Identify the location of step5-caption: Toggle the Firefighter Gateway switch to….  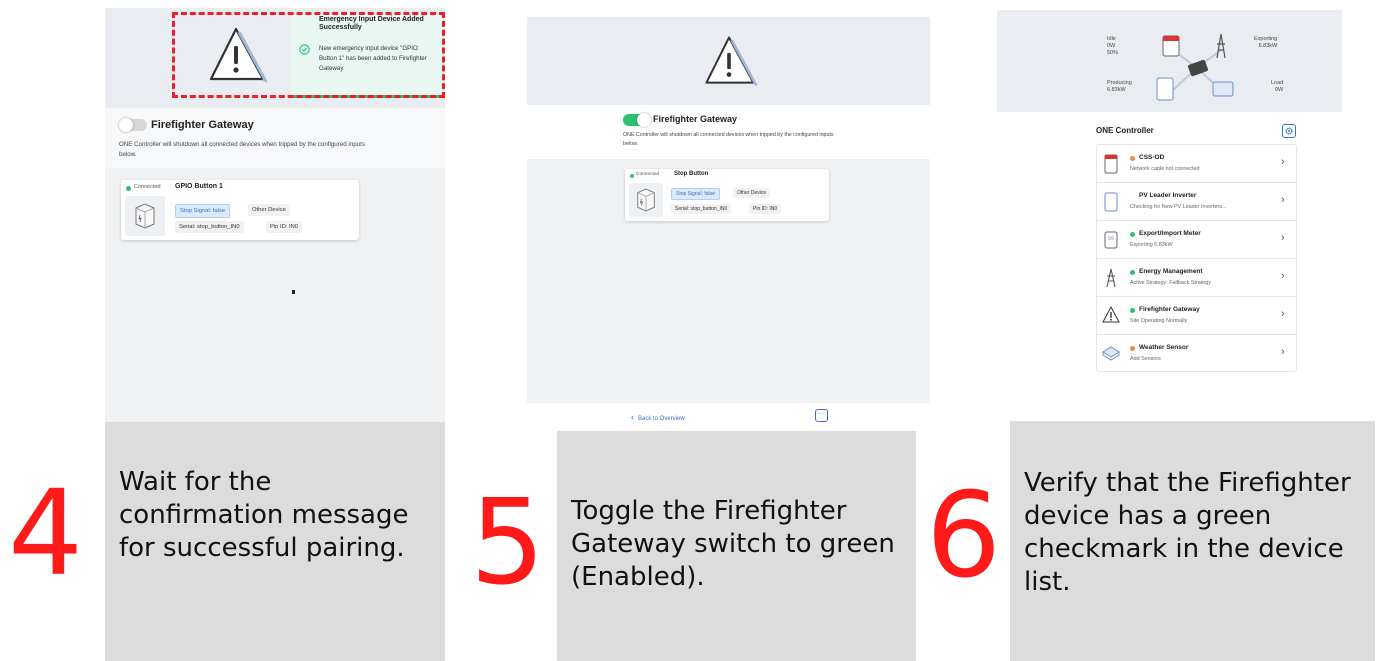
(733, 544).